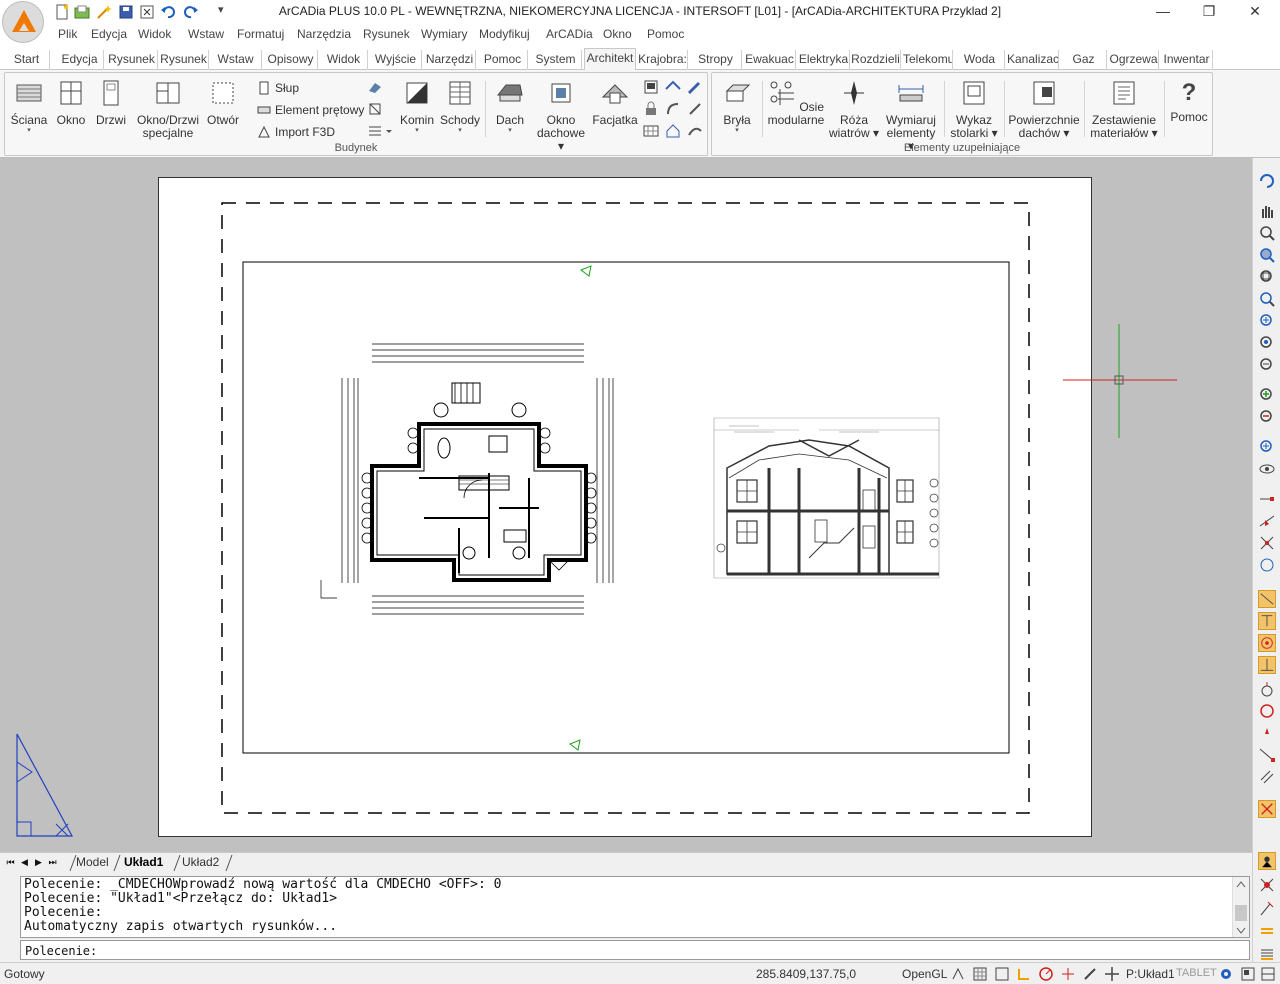 This screenshot has height=984, width=1280. Describe the element at coordinates (324, 34) in the screenshot. I see `menu-narzedzia: Narzędzia` at that location.